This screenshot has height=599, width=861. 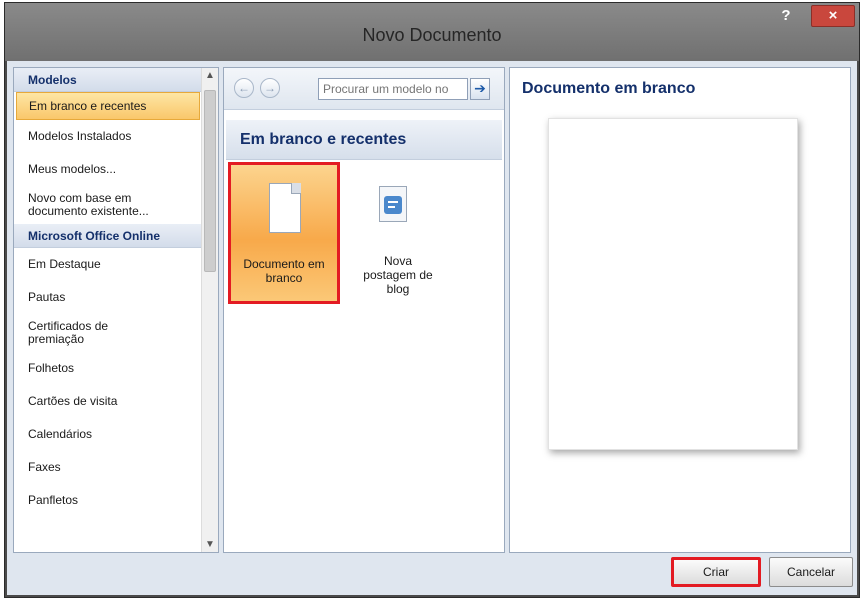 I want to click on scrollbar-thumb, so click(x=210, y=181).